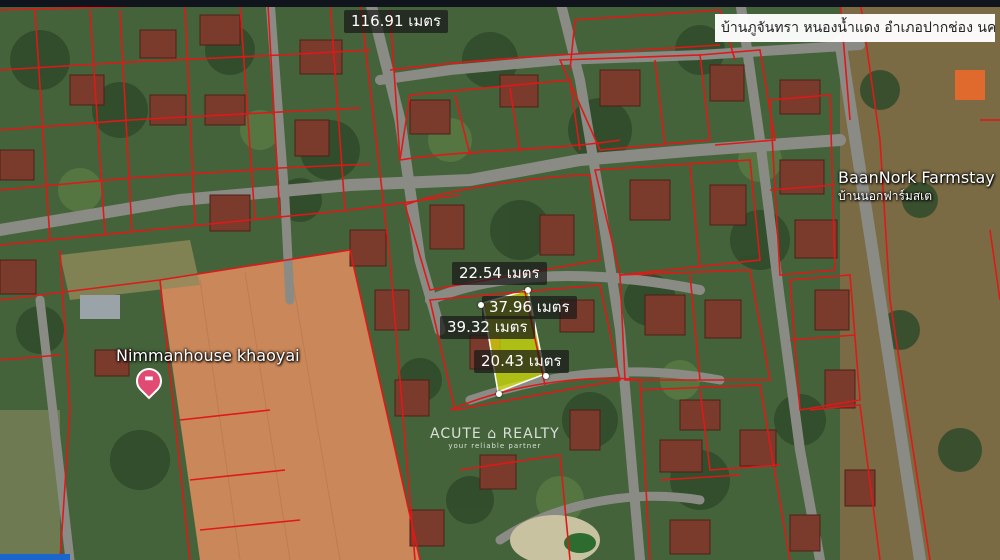  What do you see at coordinates (521, 361) in the screenshot?
I see `measurement-label-south: 20.43 เมตร` at bounding box center [521, 361].